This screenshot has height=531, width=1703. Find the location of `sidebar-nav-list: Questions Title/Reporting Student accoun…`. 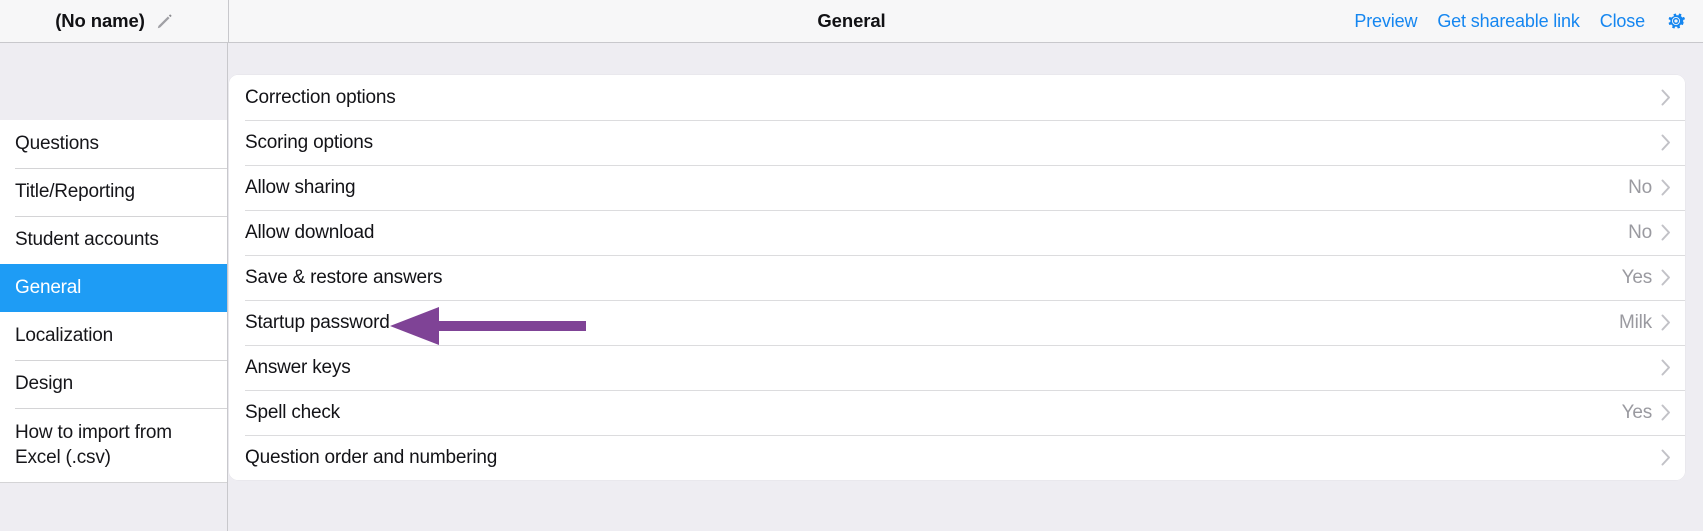

sidebar-nav-list: Questions Title/Reporting Student accoun… is located at coordinates (113, 301).